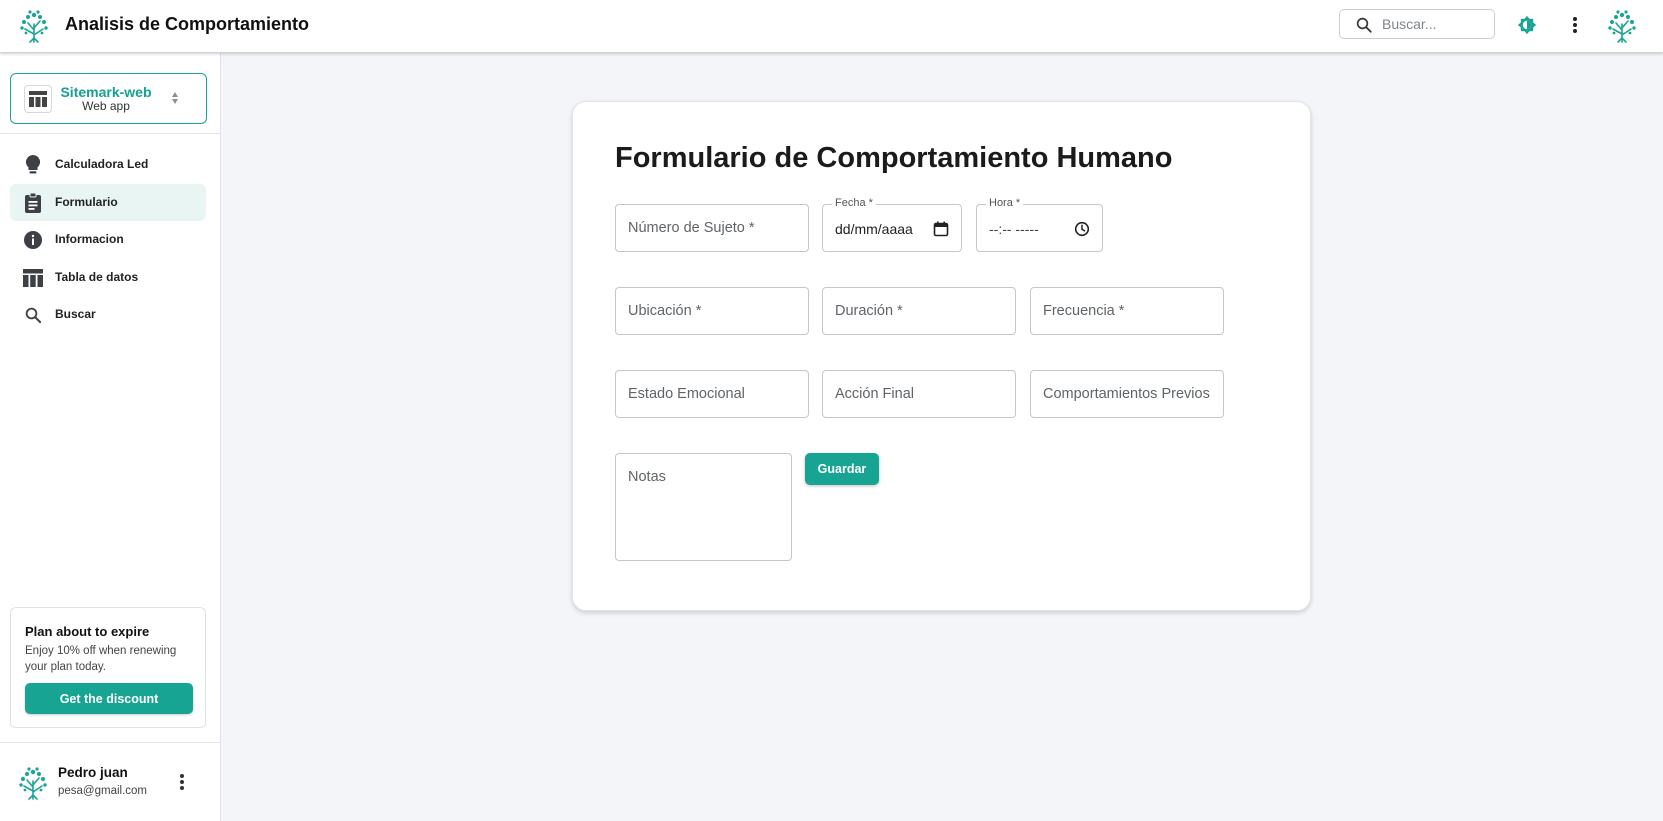 This screenshot has height=821, width=1663. I want to click on top-bar: Analisis de Comportamiento, so click(831, 26).